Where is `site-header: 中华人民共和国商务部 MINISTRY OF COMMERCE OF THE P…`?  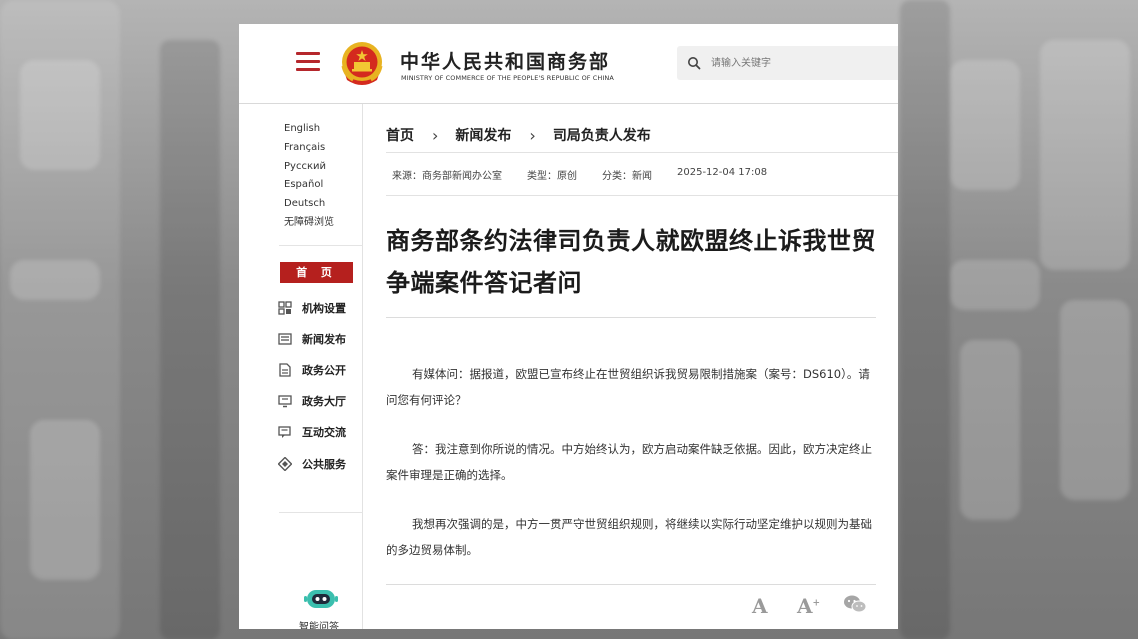
site-header: 中华人民共和国商务部 MINISTRY OF COMMERCE OF THE P… is located at coordinates (568, 64).